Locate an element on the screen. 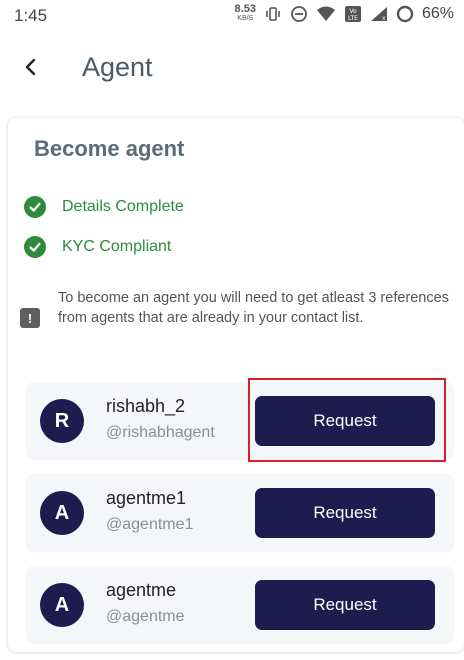 This screenshot has height=660, width=464. svg-text: x is located at coordinates (384, 18).